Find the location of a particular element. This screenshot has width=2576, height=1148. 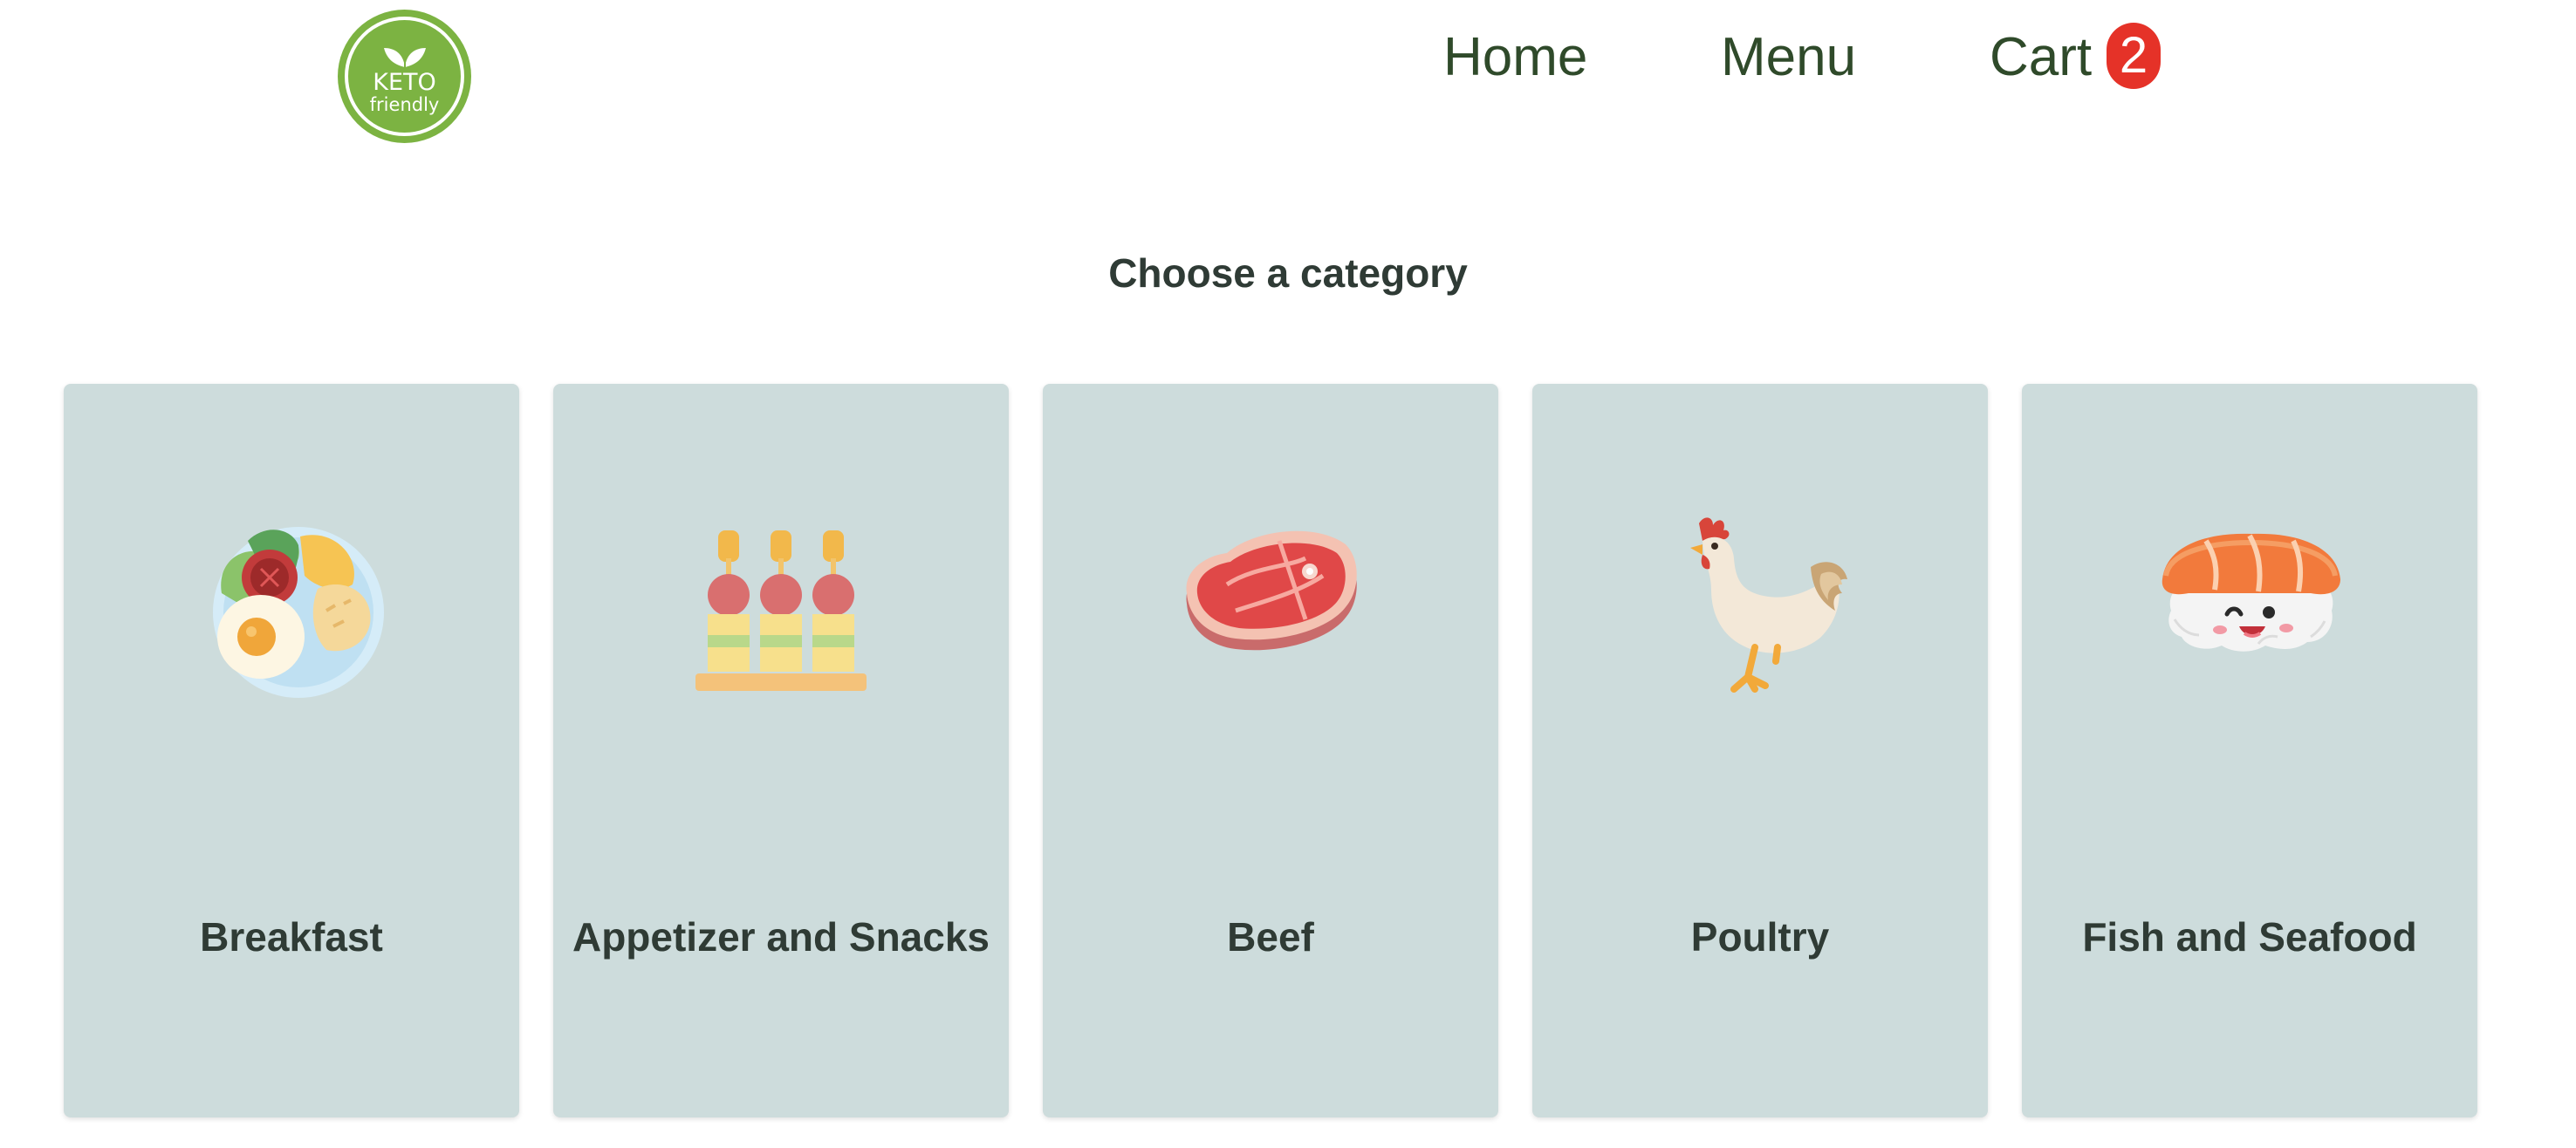

category-label-beef: Beef is located at coordinates (1271, 937).